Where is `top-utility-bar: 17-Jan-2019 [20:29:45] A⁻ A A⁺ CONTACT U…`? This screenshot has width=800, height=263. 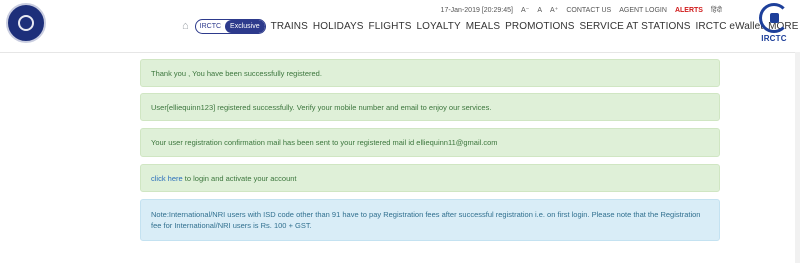 top-utility-bar: 17-Jan-2019 [20:29:45] A⁻ A A⁺ CONTACT U… is located at coordinates (581, 10).